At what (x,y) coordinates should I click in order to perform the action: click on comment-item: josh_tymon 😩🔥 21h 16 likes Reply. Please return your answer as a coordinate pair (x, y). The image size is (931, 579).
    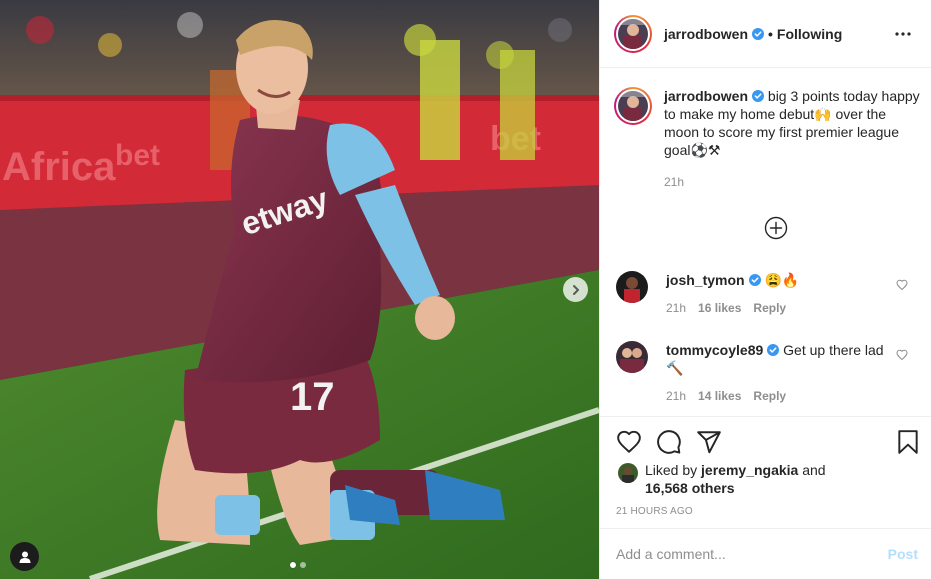
    Looking at the image, I should click on (766, 293).